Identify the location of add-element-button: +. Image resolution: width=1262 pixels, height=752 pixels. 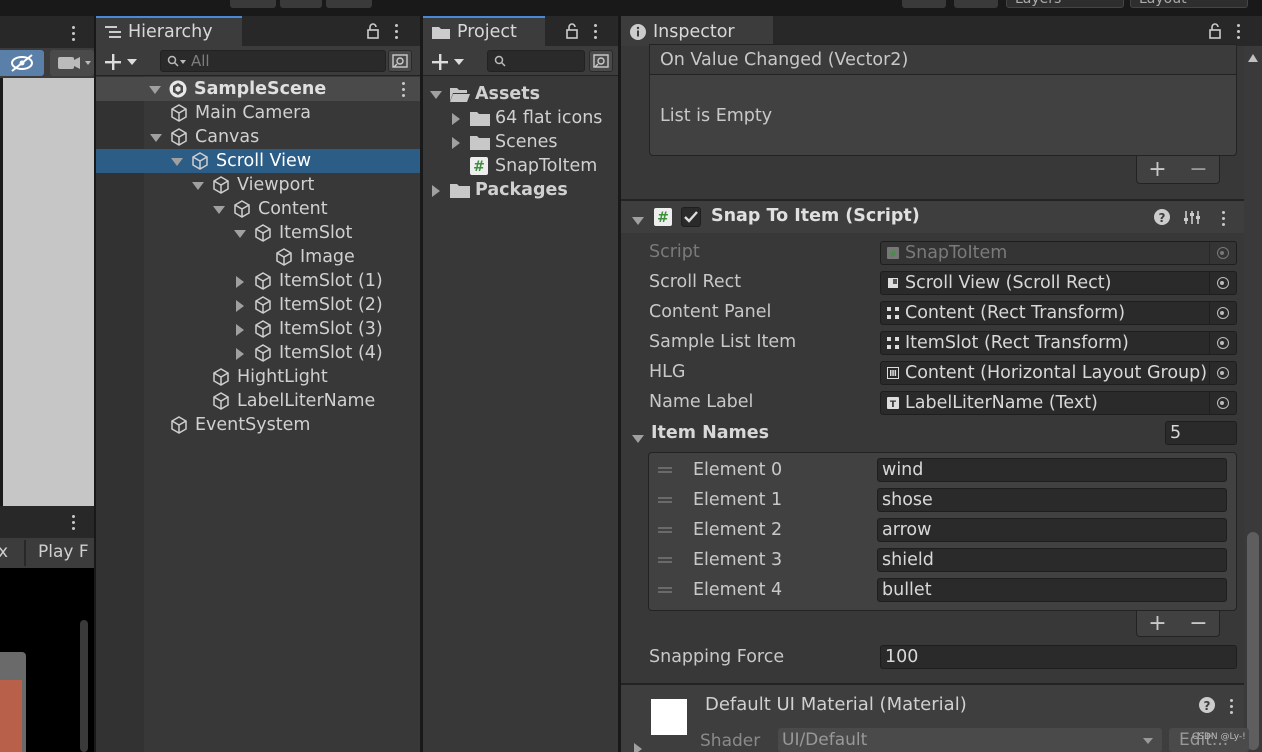
(1157, 623).